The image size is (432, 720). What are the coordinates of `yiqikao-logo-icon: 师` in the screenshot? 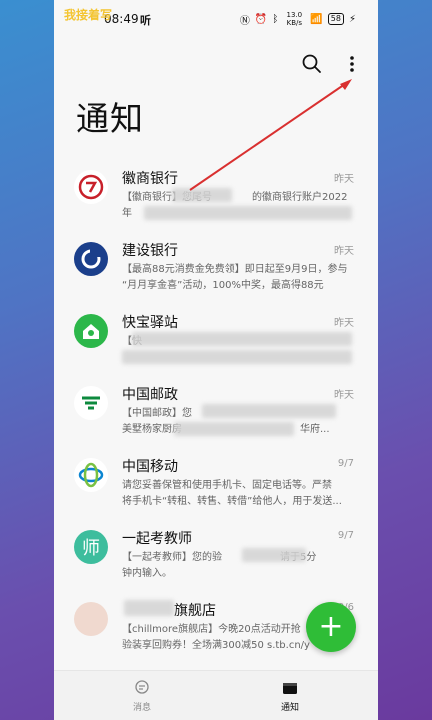 It's located at (91, 547).